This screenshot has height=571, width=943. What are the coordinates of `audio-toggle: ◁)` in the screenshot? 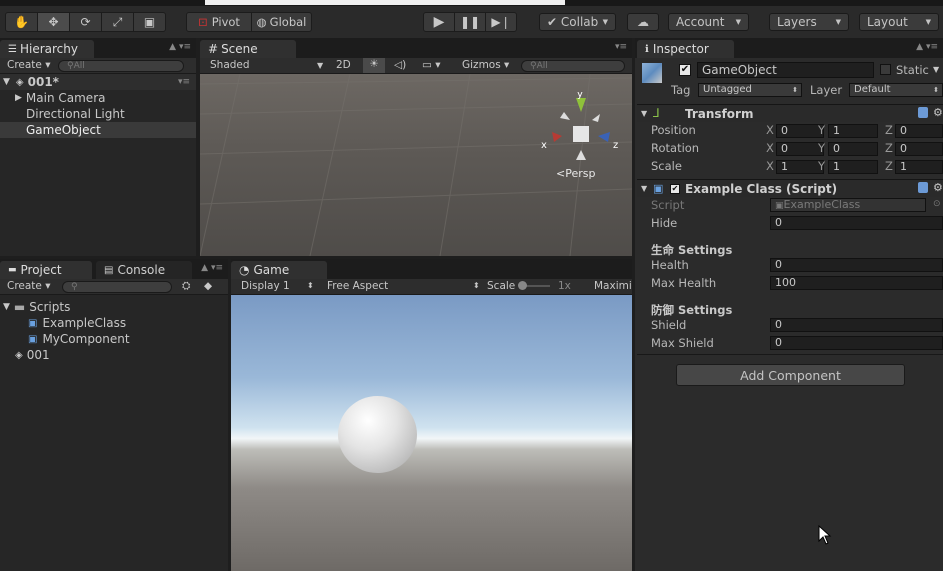 It's located at (400, 65).